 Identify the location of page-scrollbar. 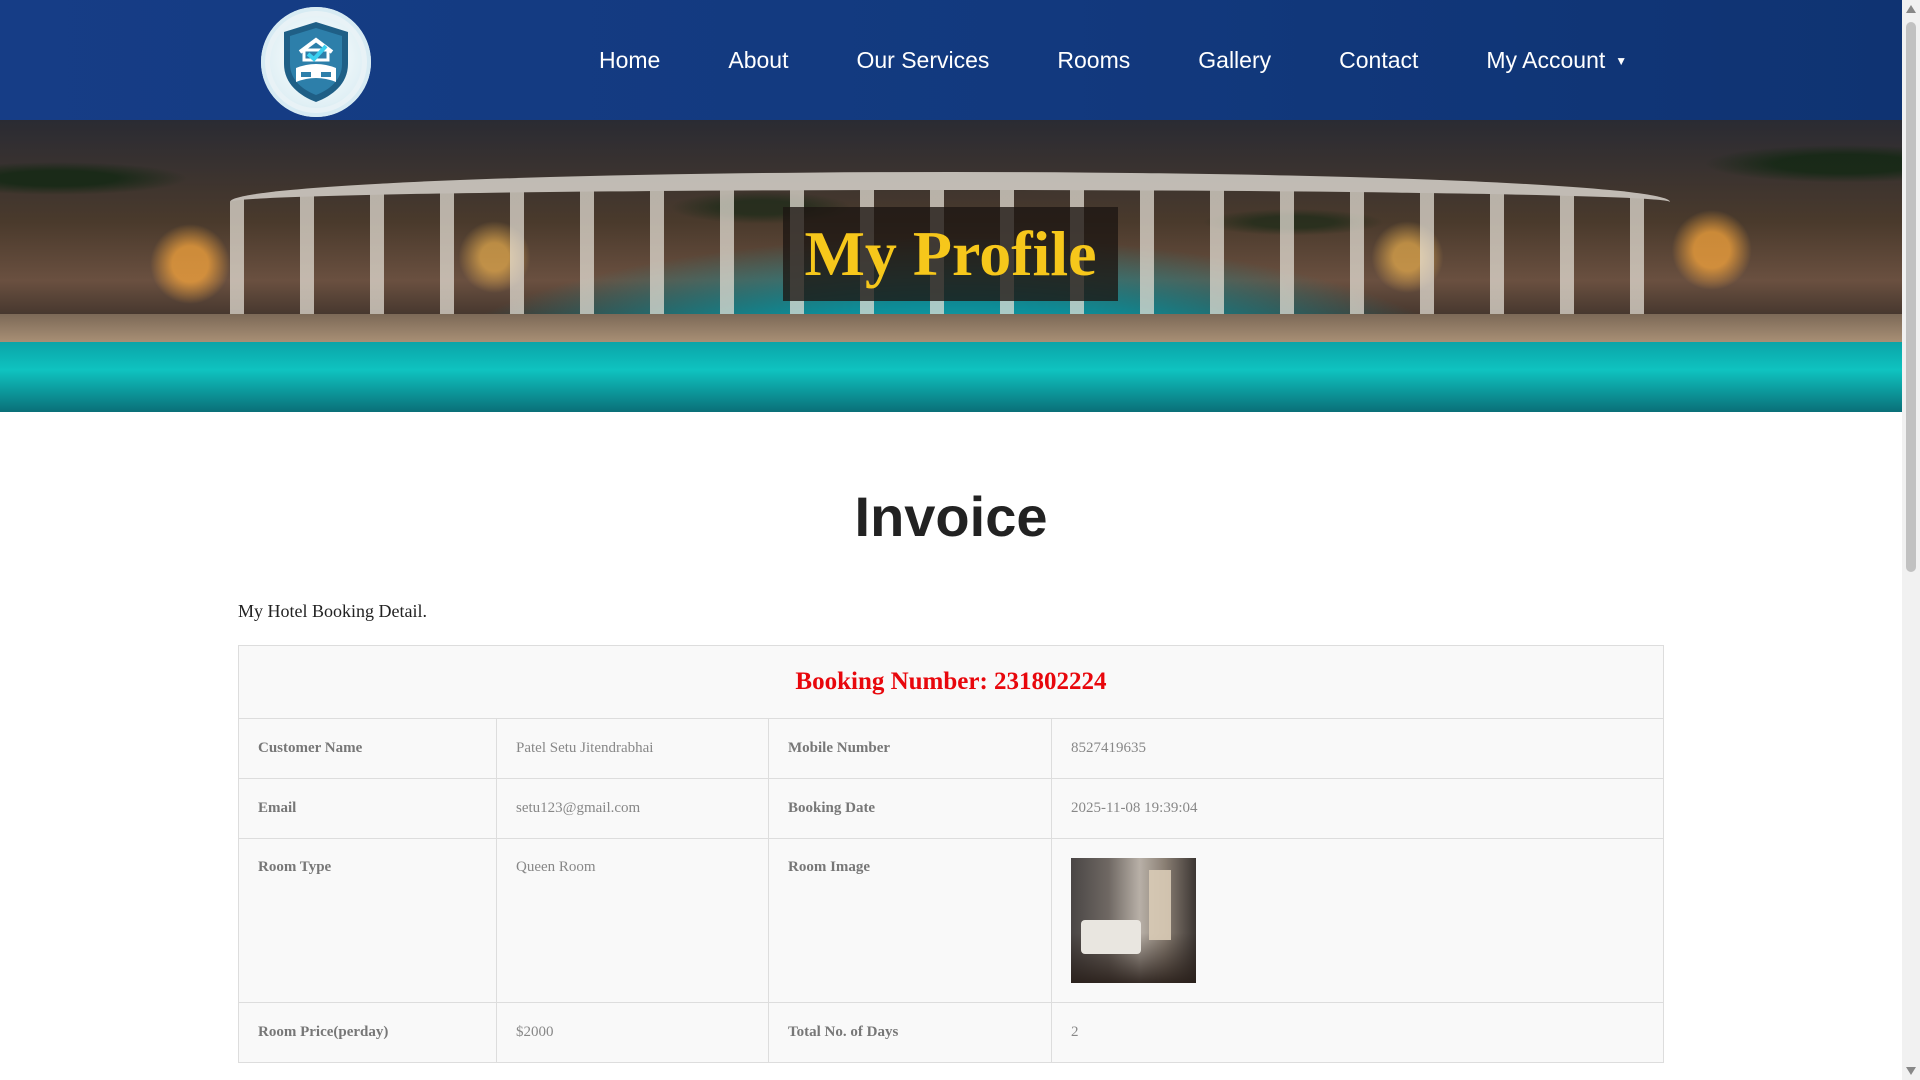
(1911, 540).